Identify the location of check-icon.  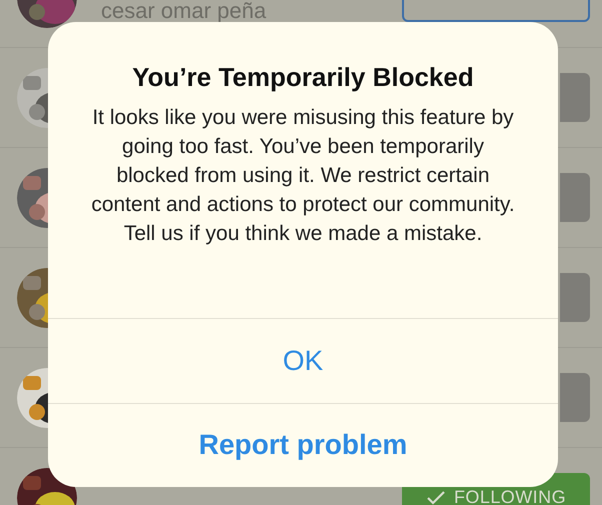
(436, 497).